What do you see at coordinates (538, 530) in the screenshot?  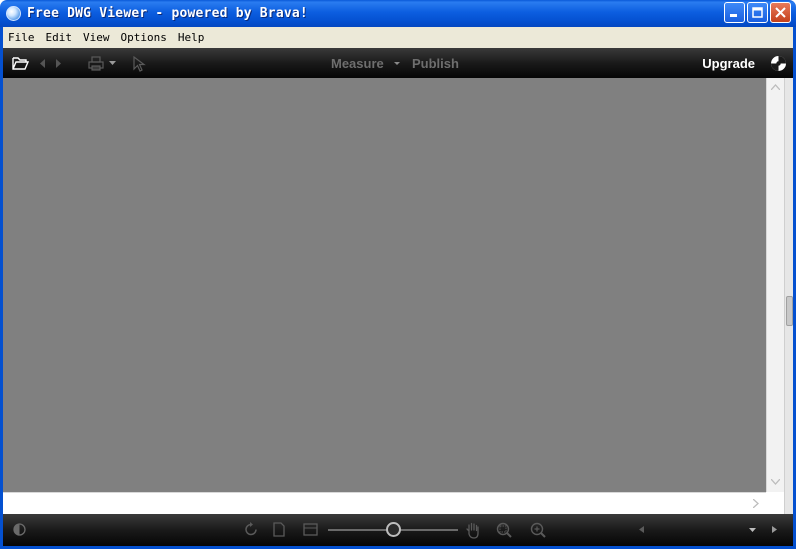 I see `zoom-icon` at bounding box center [538, 530].